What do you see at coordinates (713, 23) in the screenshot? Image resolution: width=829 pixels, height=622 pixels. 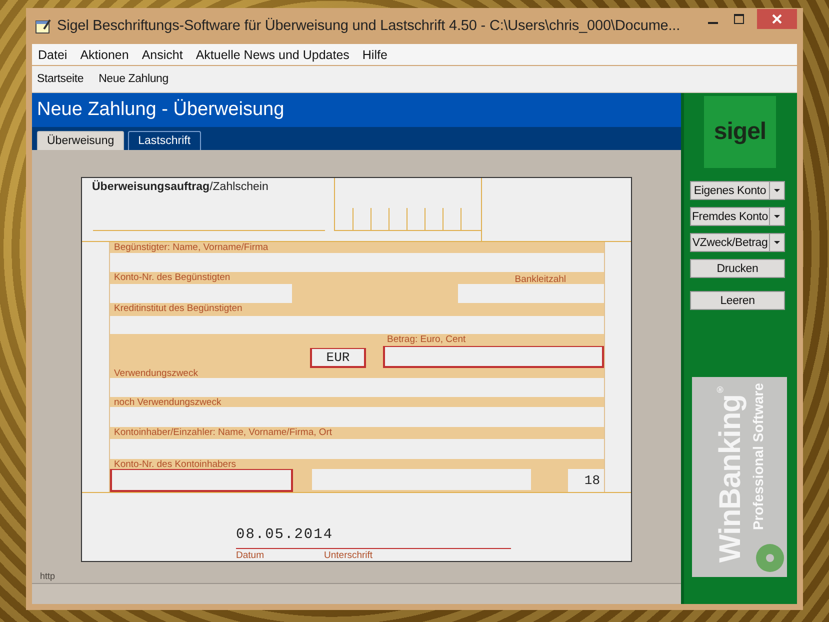 I see `minimize-icon` at bounding box center [713, 23].